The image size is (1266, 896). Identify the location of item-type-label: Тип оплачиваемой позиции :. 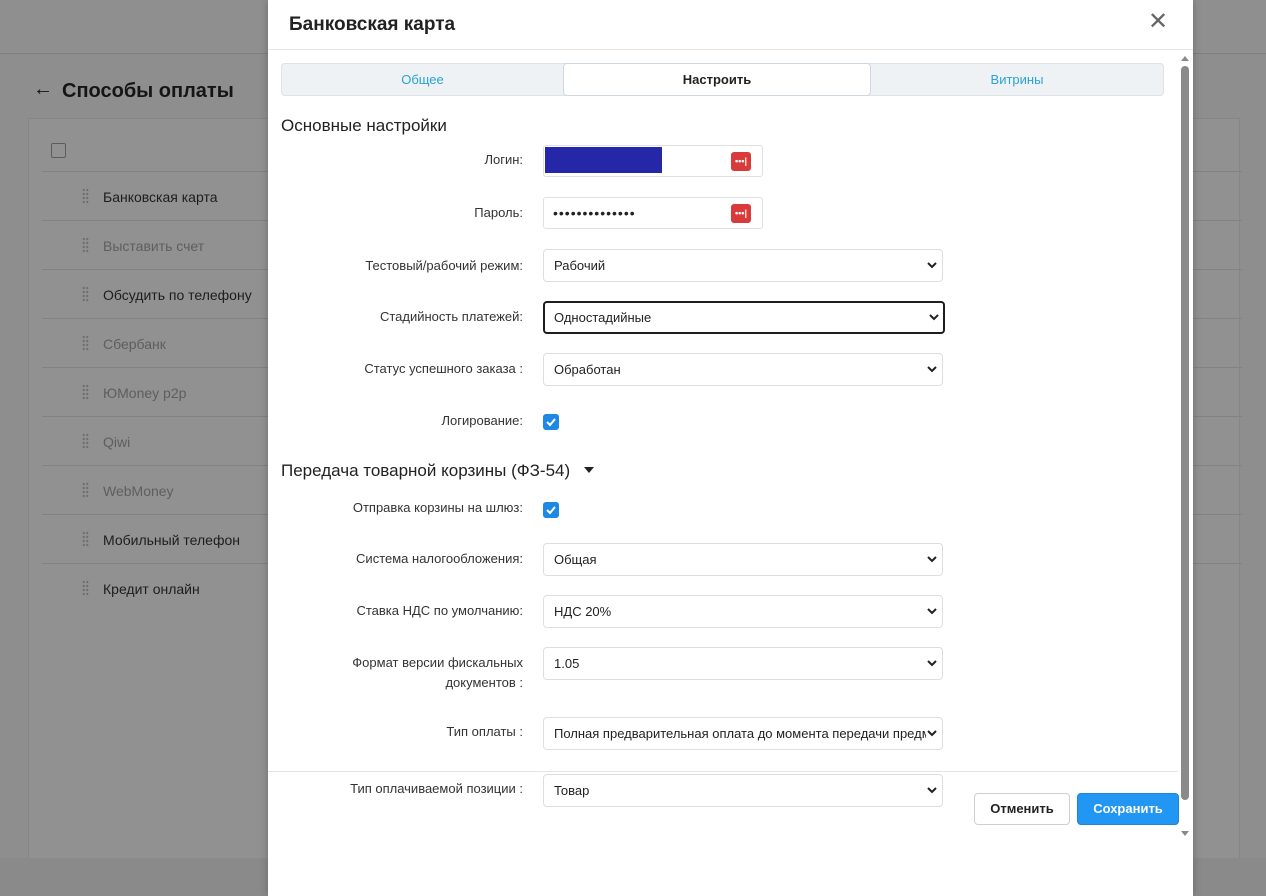
(436, 788).